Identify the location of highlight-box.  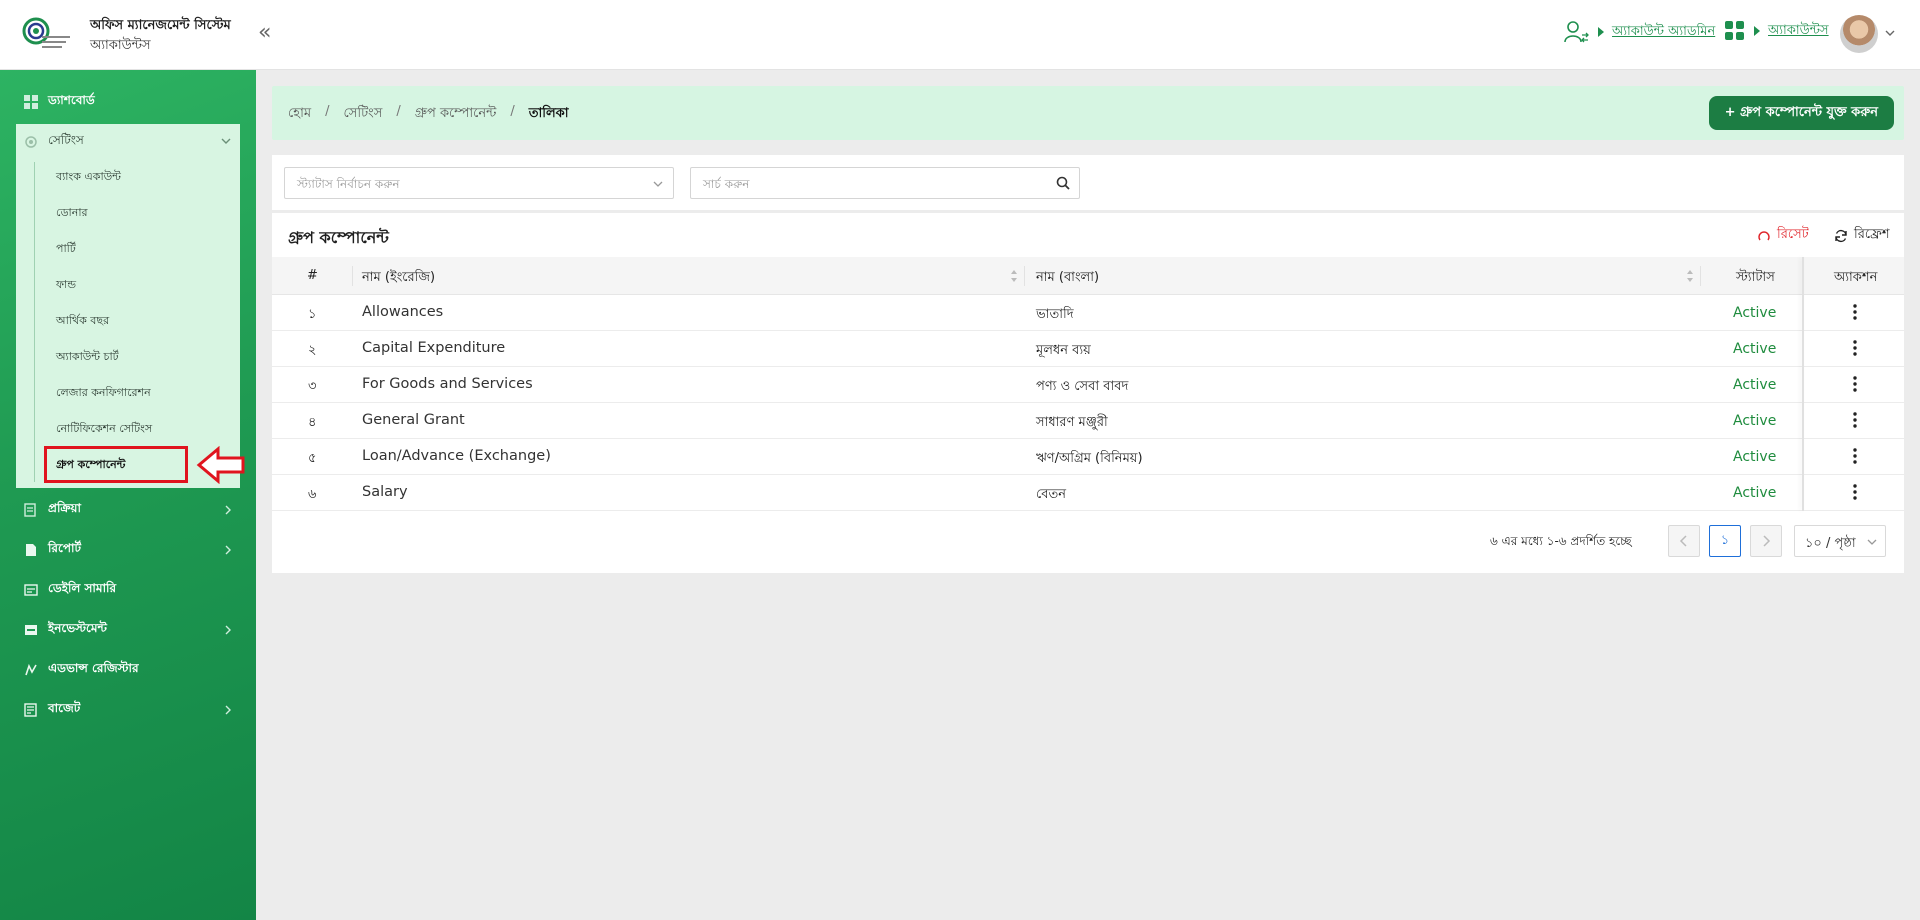
(116, 464).